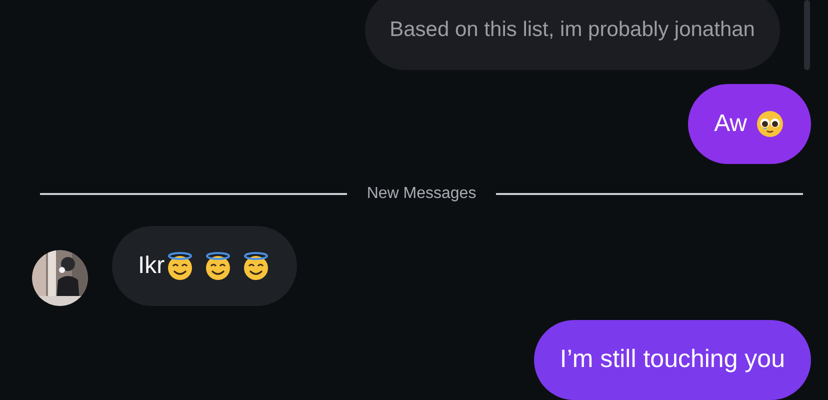  I want to click on message-text: Ikr, so click(151, 266).